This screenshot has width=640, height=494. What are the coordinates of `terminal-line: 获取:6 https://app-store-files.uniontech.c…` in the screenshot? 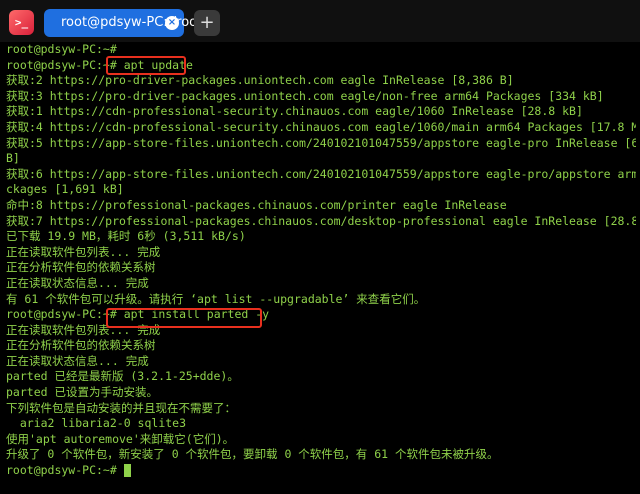 It's located at (321, 173).